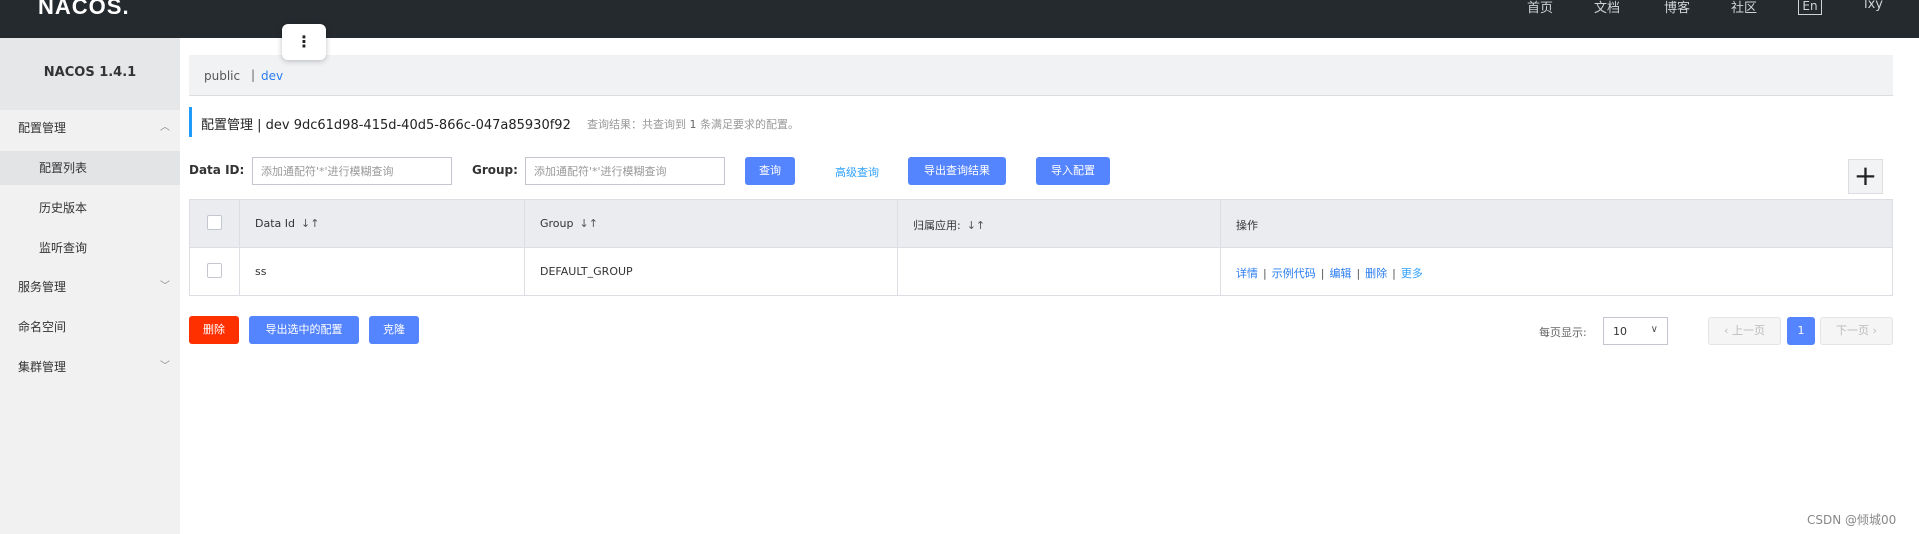  What do you see at coordinates (217, 170) in the screenshot?
I see `data-id-label: Data ID:` at bounding box center [217, 170].